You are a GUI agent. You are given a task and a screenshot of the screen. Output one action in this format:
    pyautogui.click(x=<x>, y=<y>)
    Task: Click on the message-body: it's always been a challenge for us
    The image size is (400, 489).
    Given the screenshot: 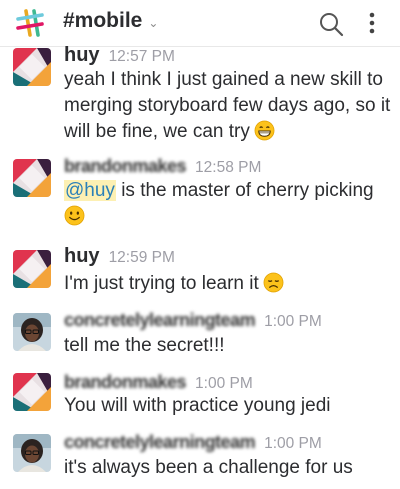 What is the action you would take?
    pyautogui.click(x=229, y=468)
    